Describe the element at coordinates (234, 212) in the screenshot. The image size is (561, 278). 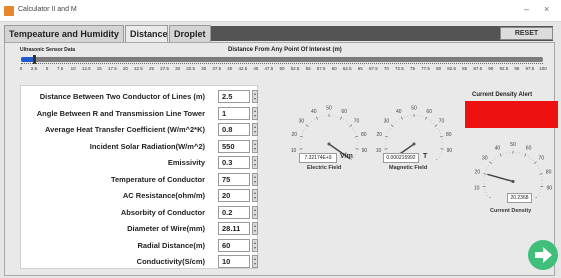
I see `param-value-input: 0.2` at that location.